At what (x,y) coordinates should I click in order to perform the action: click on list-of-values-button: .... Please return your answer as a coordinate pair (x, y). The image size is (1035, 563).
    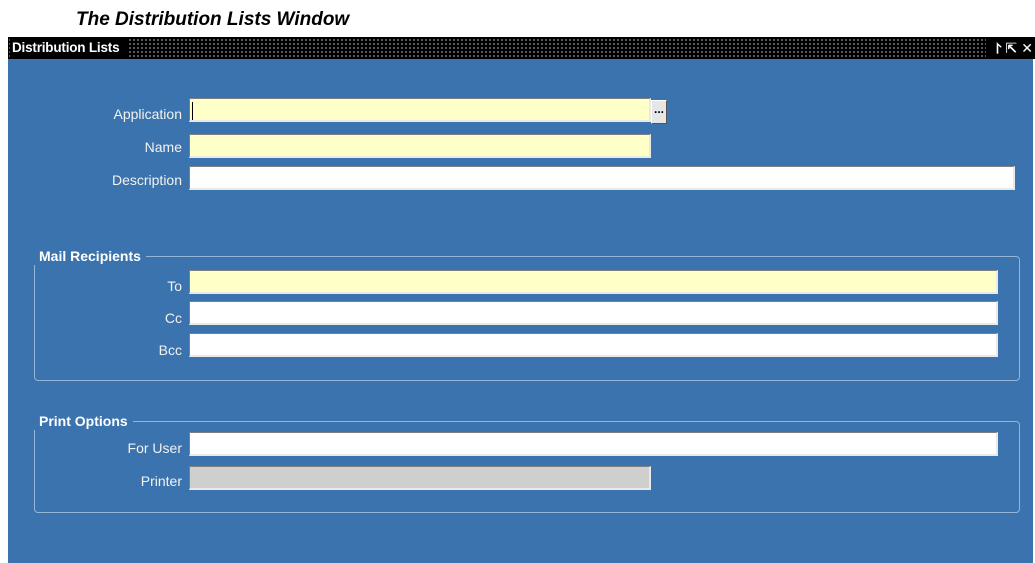
    Looking at the image, I should click on (659, 112).